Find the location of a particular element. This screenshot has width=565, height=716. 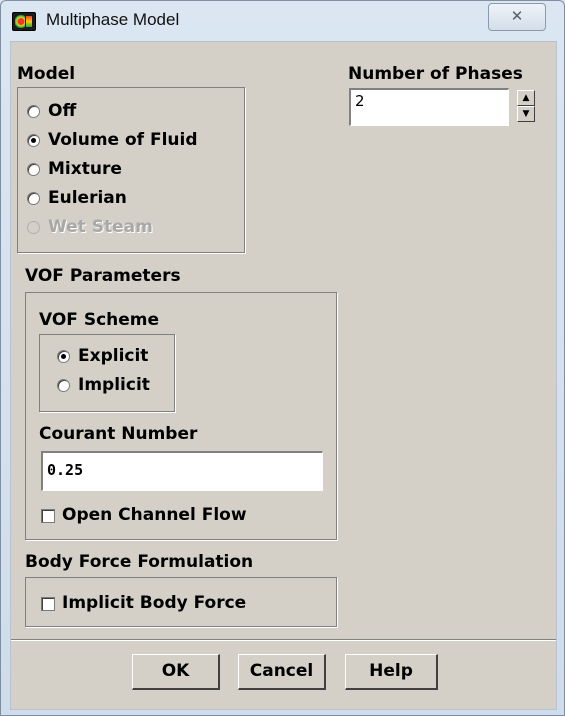

cancel-button: Cancel is located at coordinates (282, 672).